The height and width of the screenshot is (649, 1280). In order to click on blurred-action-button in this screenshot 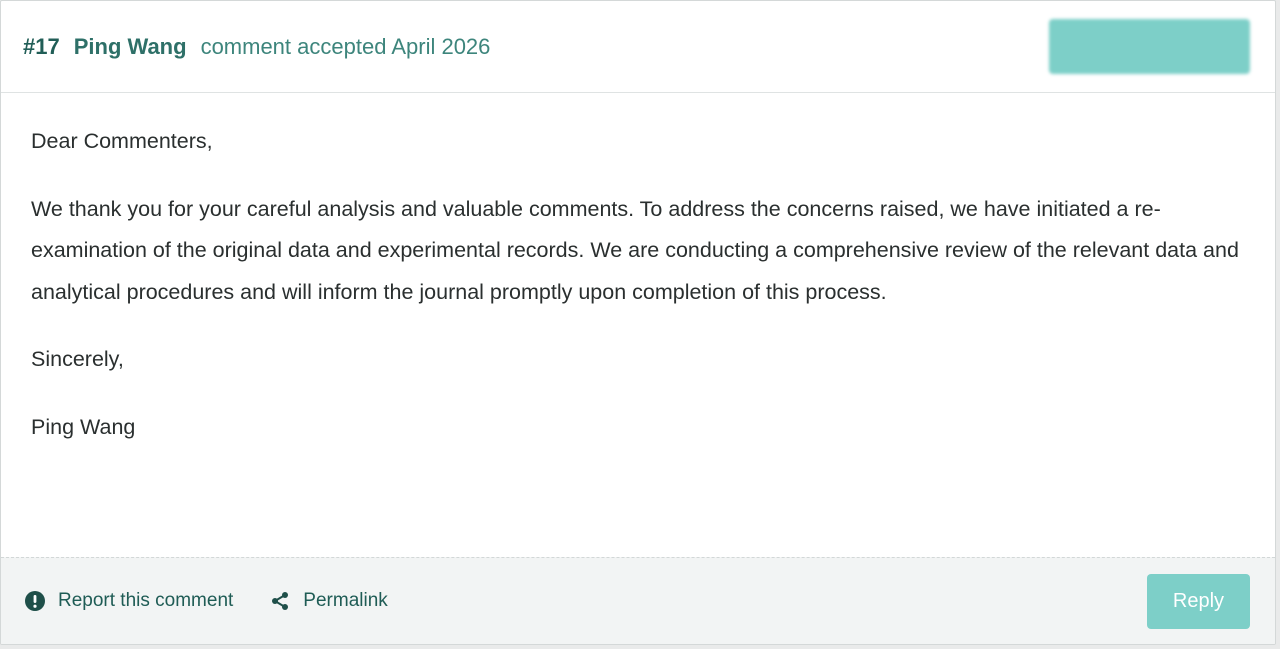, I will do `click(1149, 46)`.